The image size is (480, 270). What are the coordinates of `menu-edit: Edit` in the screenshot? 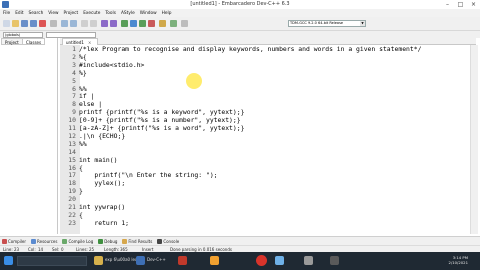 It's located at (19, 13).